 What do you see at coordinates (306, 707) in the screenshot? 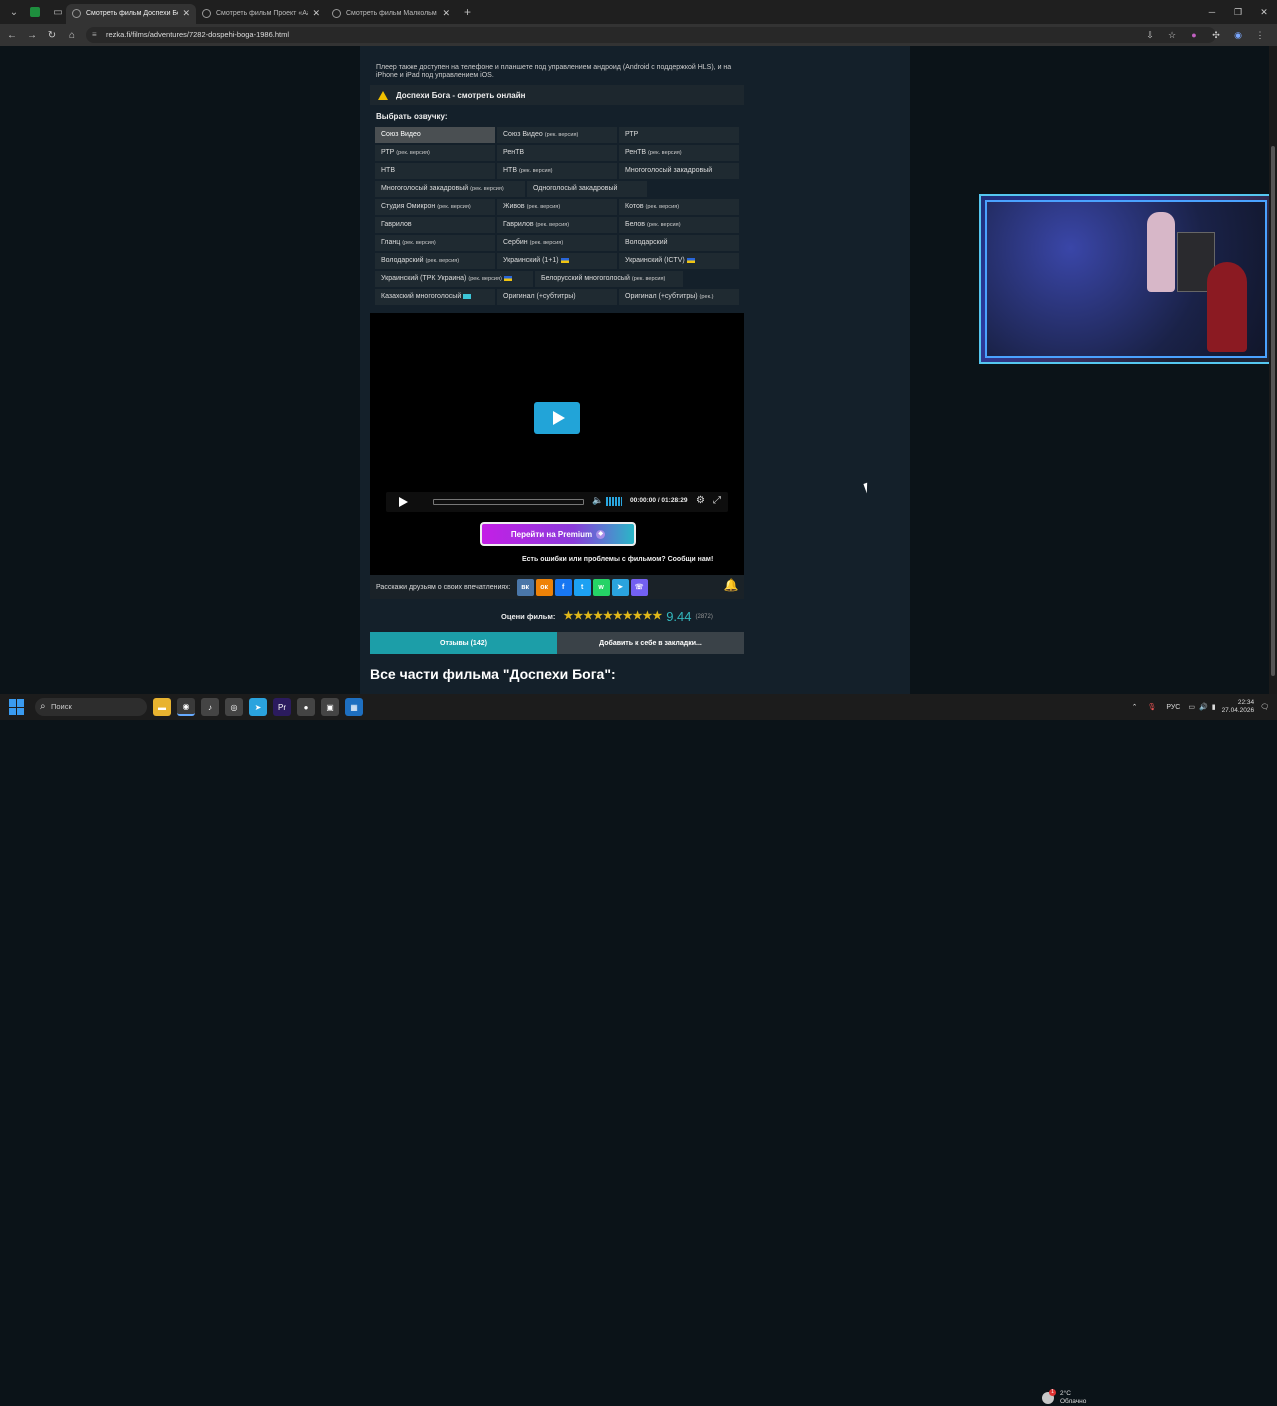
I see `obs-icon: ●` at bounding box center [306, 707].